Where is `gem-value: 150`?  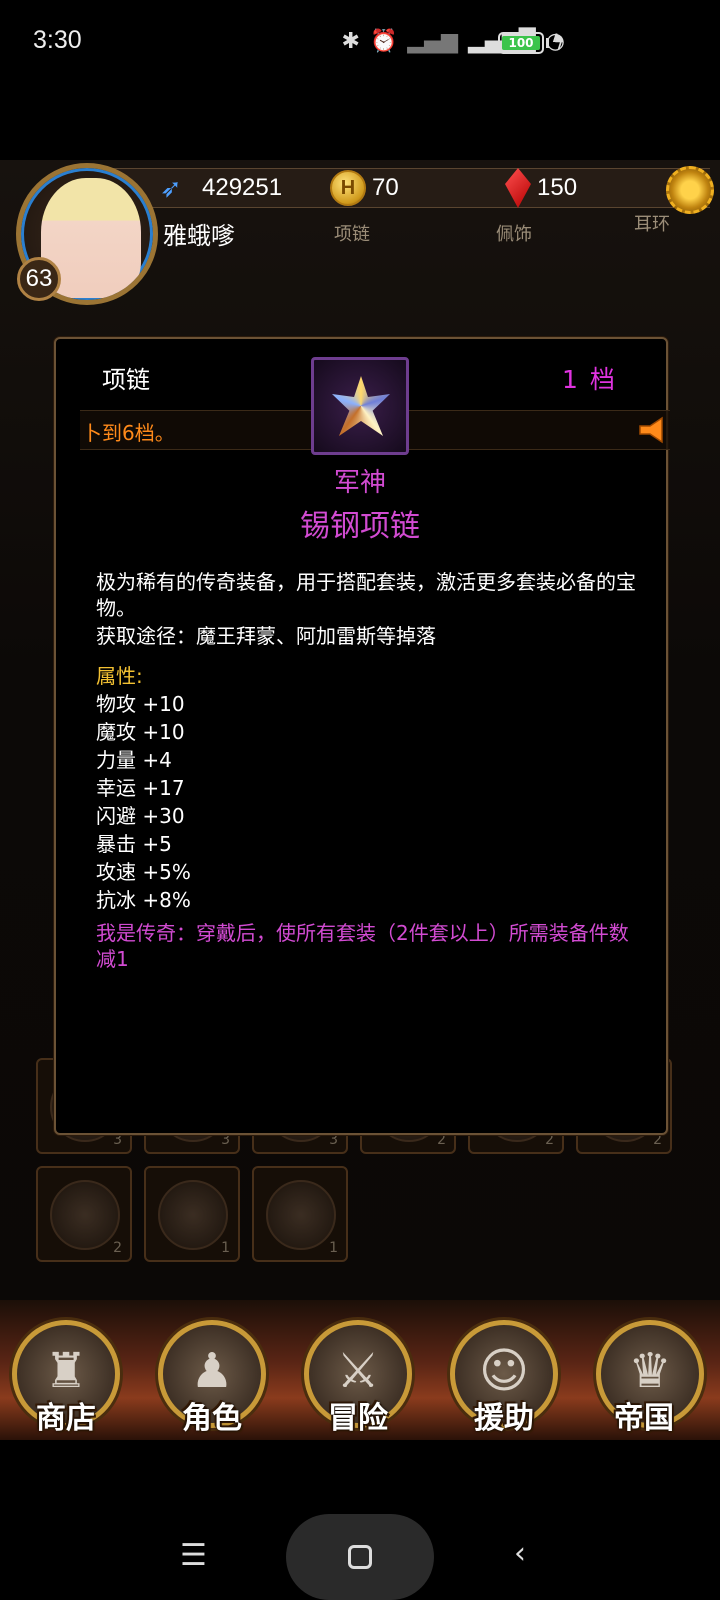
gem-value: 150 is located at coordinates (557, 187).